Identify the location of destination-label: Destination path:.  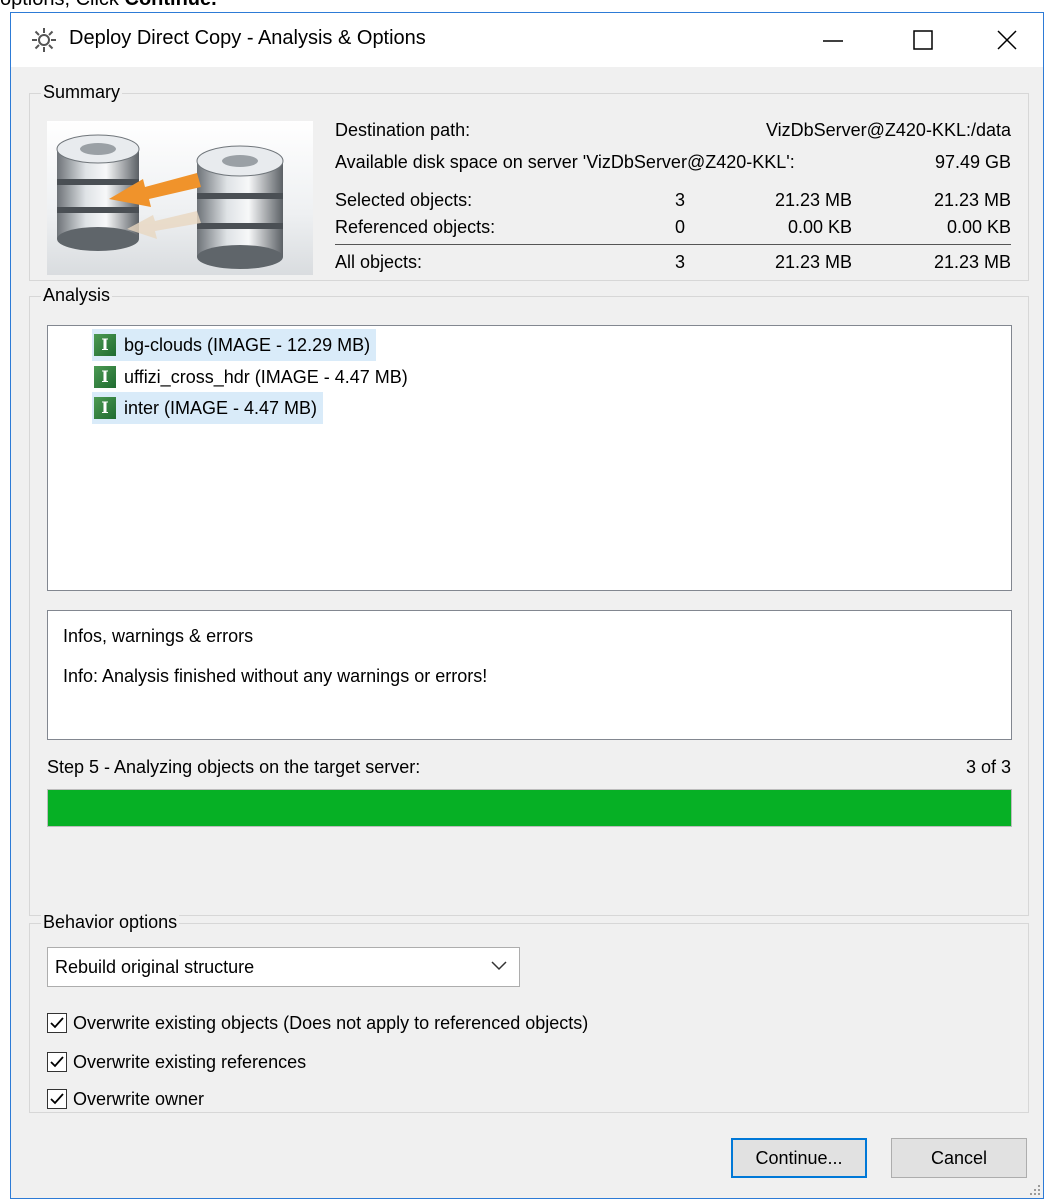
(403, 130).